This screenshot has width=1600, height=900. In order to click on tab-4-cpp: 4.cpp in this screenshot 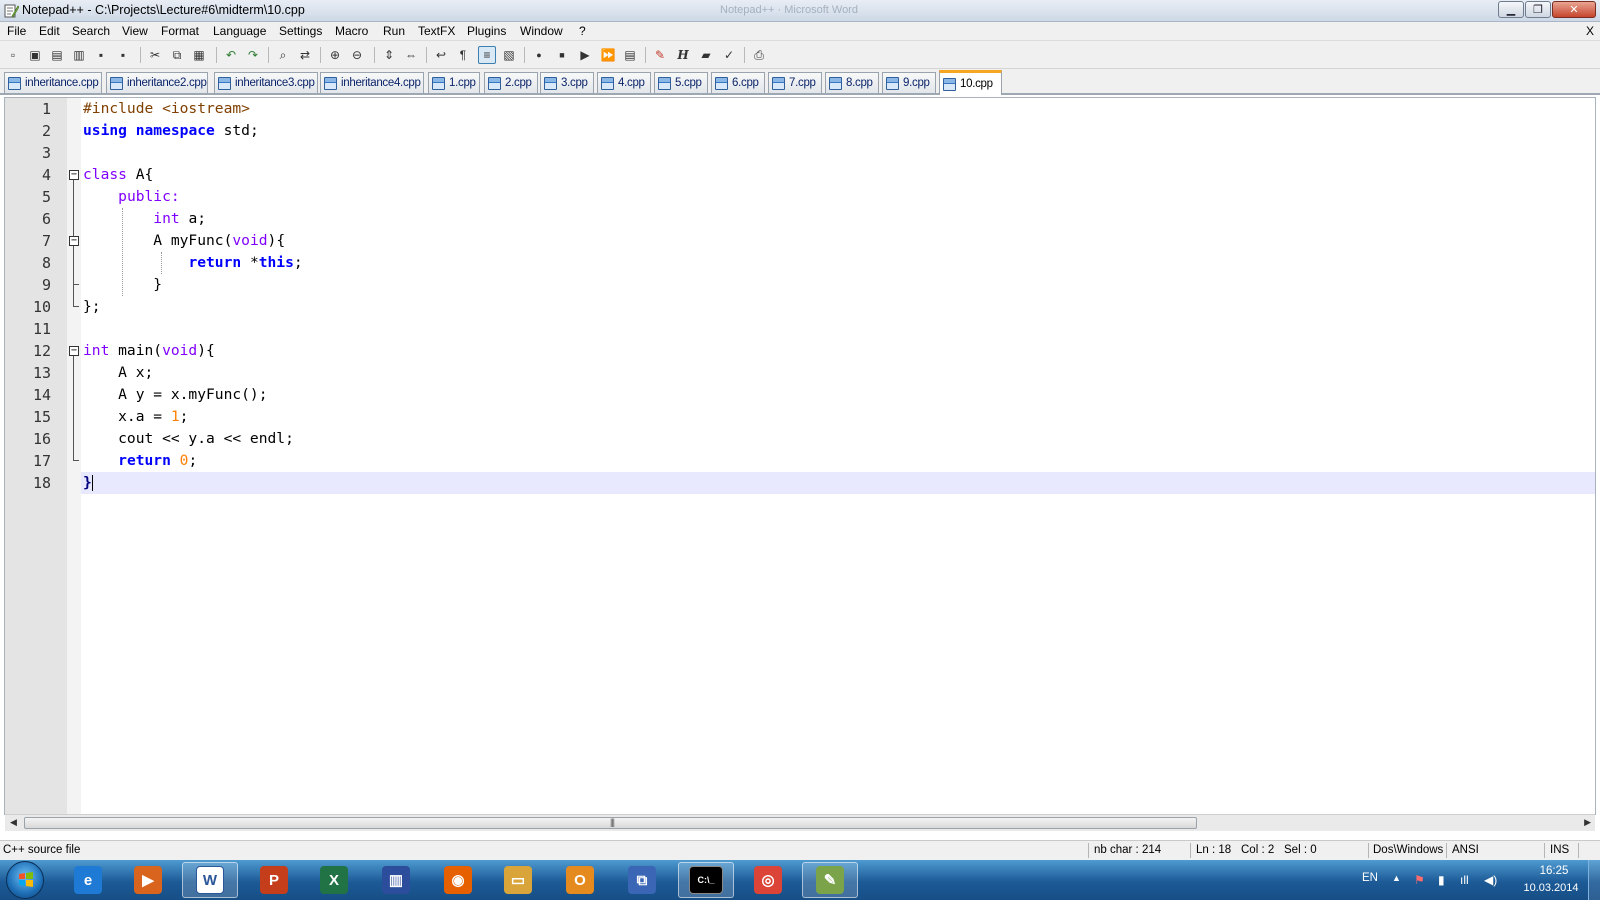, I will do `click(624, 82)`.